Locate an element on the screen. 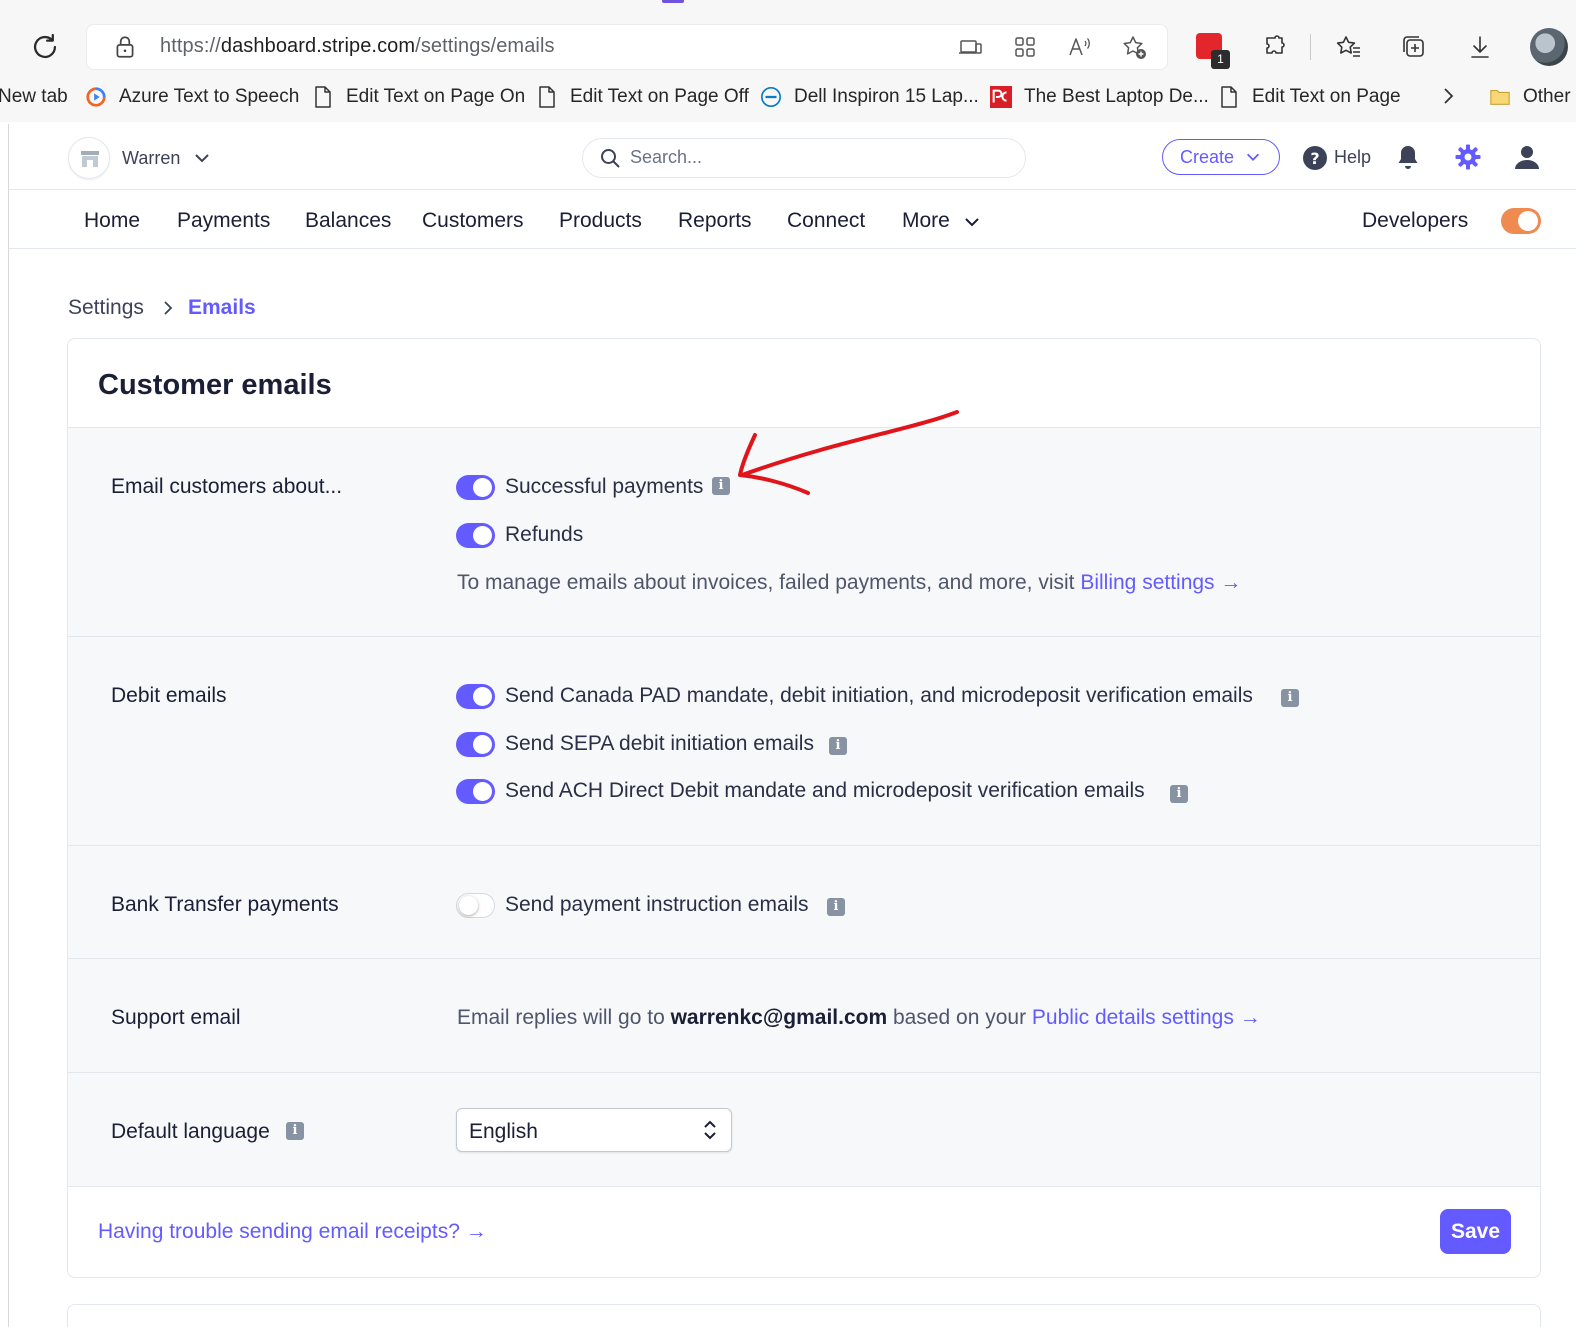 The height and width of the screenshot is (1327, 1576). default-language-label: Default language is located at coordinates (190, 1131).